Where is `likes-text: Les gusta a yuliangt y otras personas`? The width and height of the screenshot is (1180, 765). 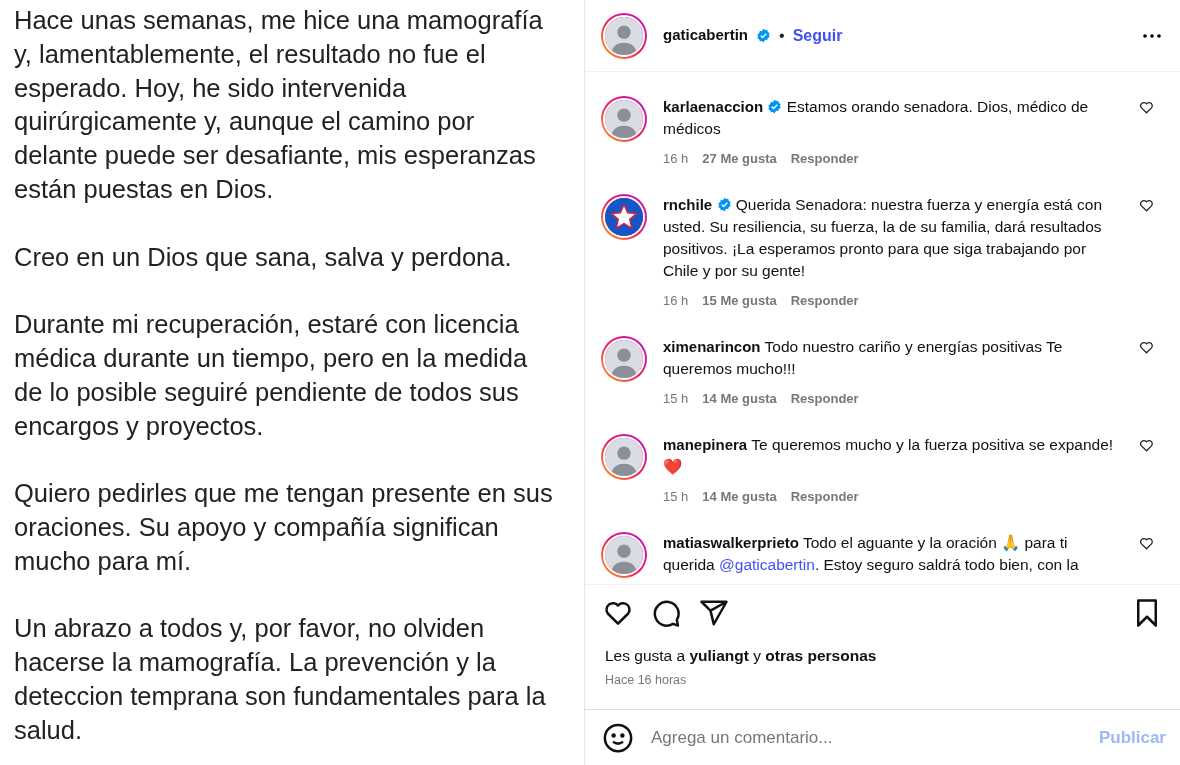 likes-text: Les gusta a yuliangt y otras personas is located at coordinates (741, 656).